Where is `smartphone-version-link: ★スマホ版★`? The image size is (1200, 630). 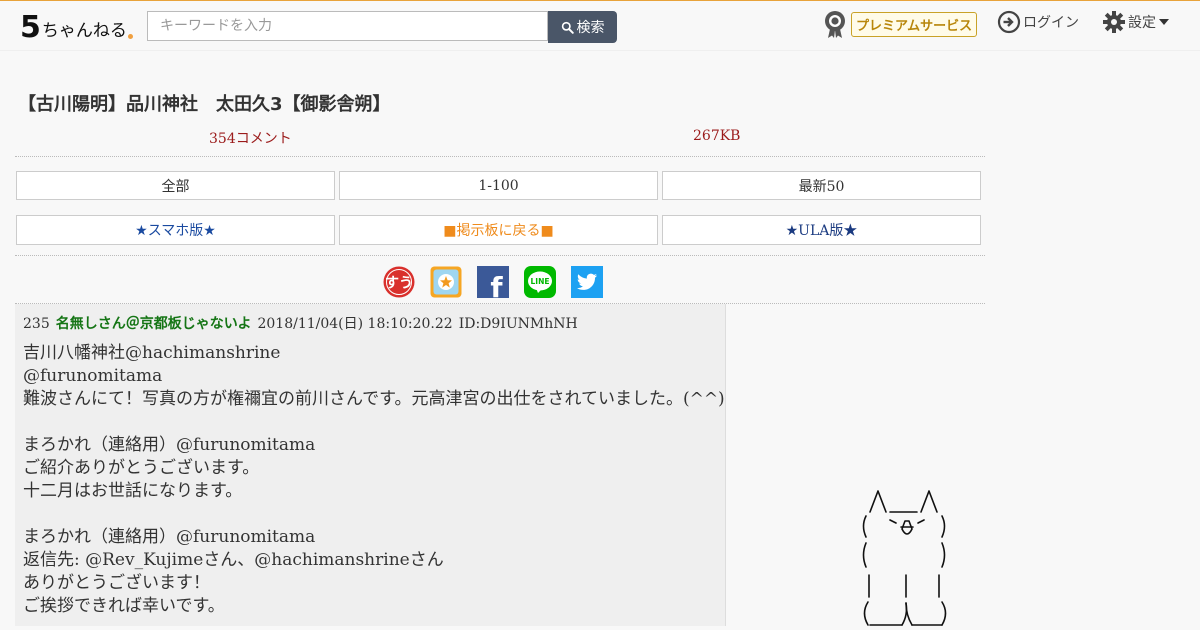 smartphone-version-link: ★スマホ版★ is located at coordinates (175, 230).